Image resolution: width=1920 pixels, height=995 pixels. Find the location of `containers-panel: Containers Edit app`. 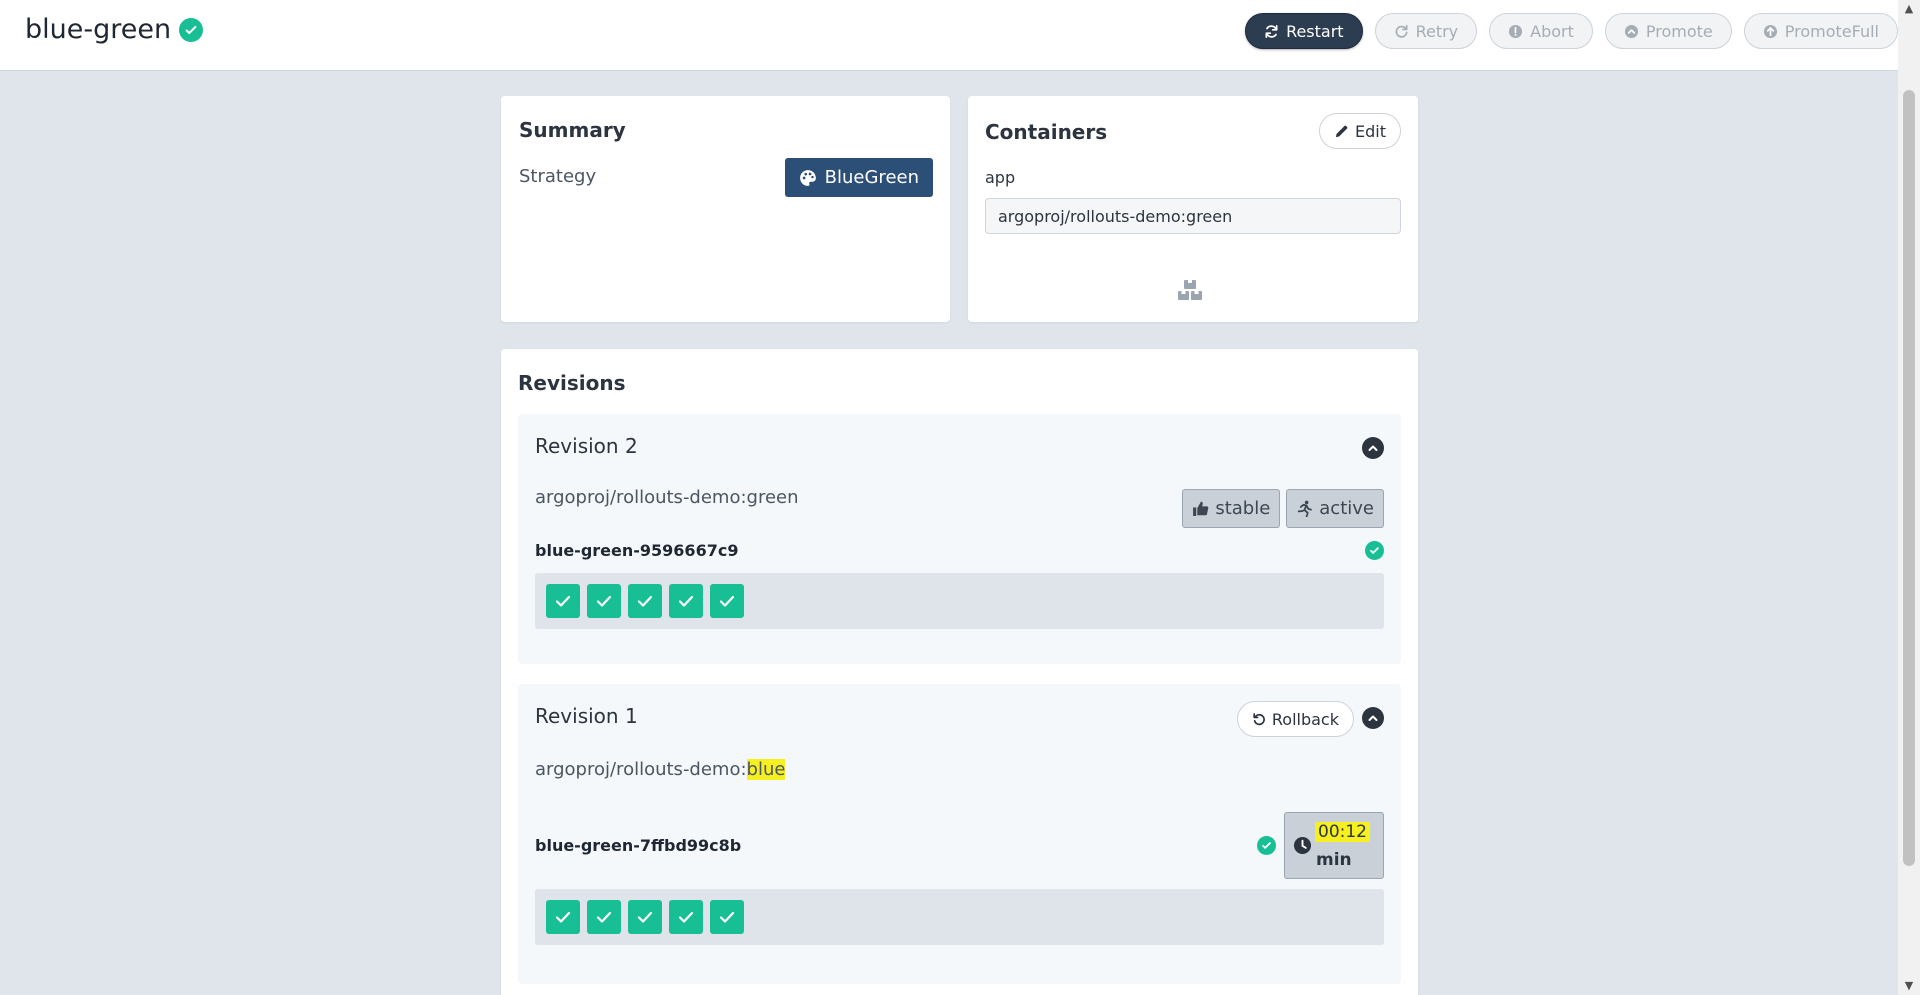

containers-panel: Containers Edit app is located at coordinates (1193, 209).